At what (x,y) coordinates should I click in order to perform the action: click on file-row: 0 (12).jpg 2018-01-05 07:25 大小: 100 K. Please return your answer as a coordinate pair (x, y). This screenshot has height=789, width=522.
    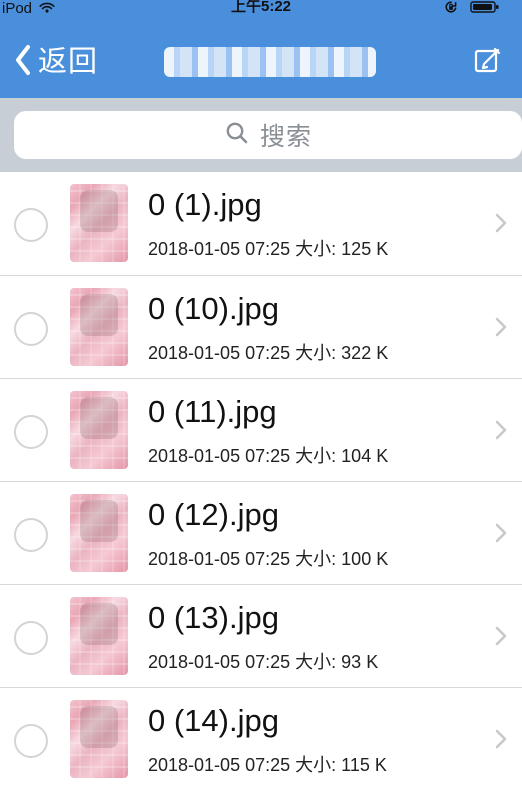
    Looking at the image, I should click on (261, 532).